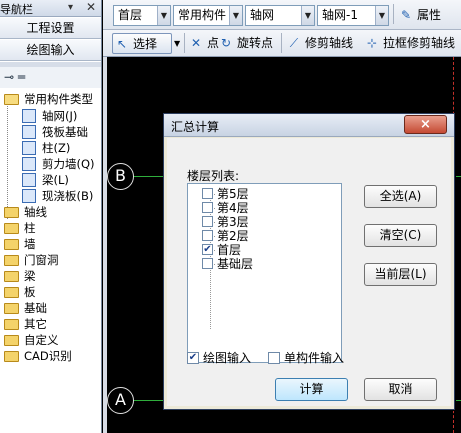  What do you see at coordinates (50, 8) in the screenshot?
I see `nav-title-bar: 导航栏 ▾ ✕` at bounding box center [50, 8].